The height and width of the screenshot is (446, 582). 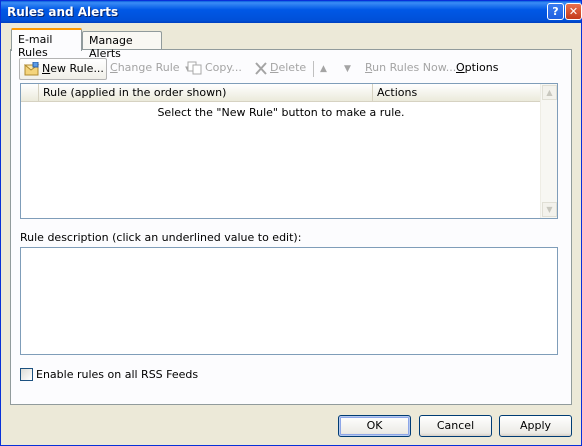 What do you see at coordinates (30, 93) in the screenshot?
I see `column-checkbox` at bounding box center [30, 93].